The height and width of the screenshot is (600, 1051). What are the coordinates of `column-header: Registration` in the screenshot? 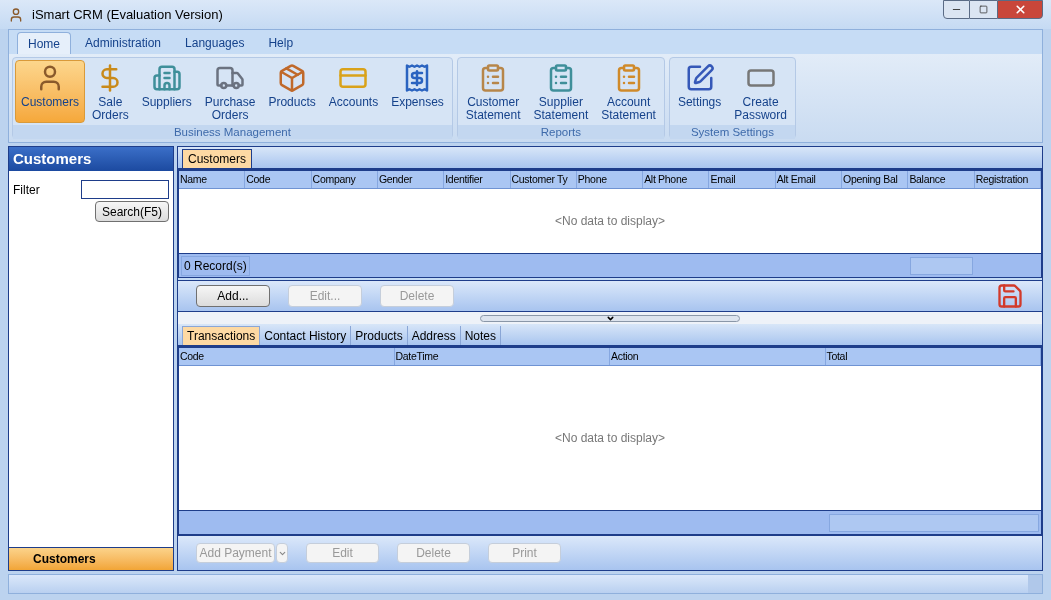 It's located at (1007, 179).